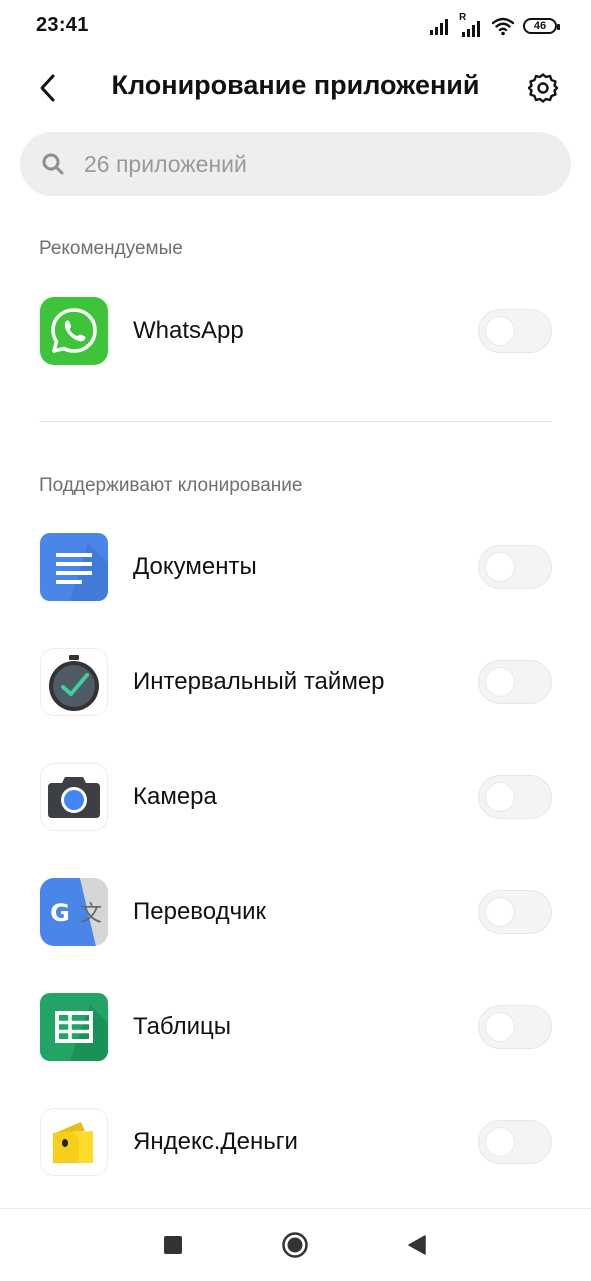 The height and width of the screenshot is (1281, 591). I want to click on app-row-yandex-money: Яндекс.Деньги, so click(295, 1142).